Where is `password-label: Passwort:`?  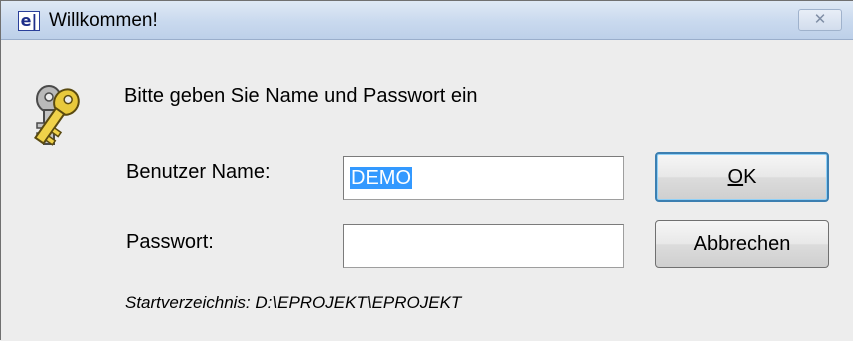 password-label: Passwort: is located at coordinates (170, 242).